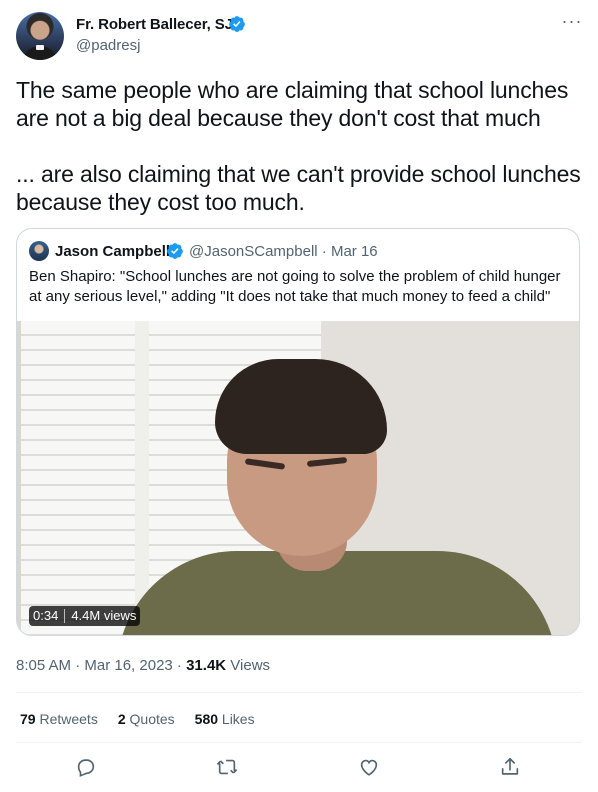 The height and width of the screenshot is (792, 598). Describe the element at coordinates (248, 665) in the screenshot. I see `views-label: Views` at that location.